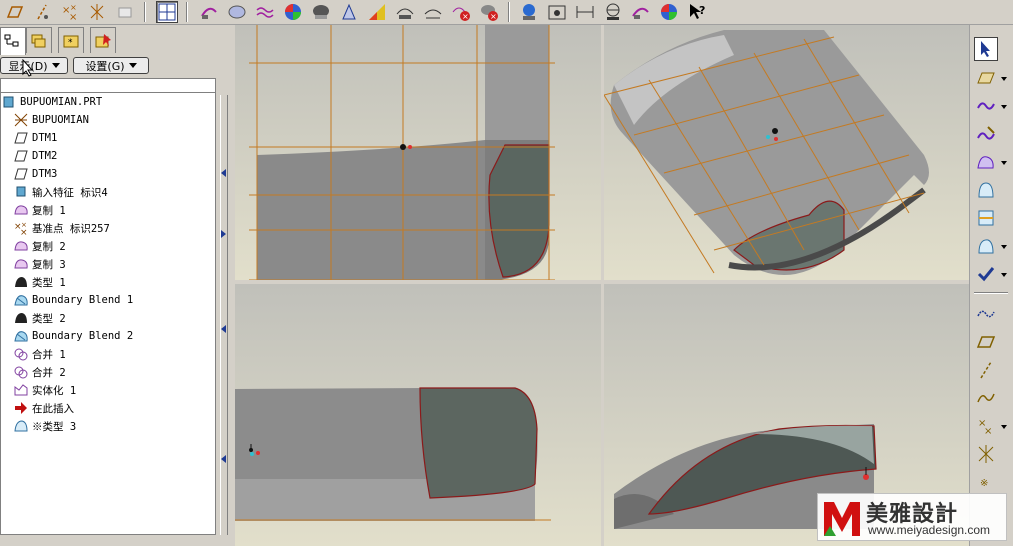 Image resolution: width=1013 pixels, height=546 pixels. What do you see at coordinates (986, 370) in the screenshot?
I see `axis-line-icon` at bounding box center [986, 370].